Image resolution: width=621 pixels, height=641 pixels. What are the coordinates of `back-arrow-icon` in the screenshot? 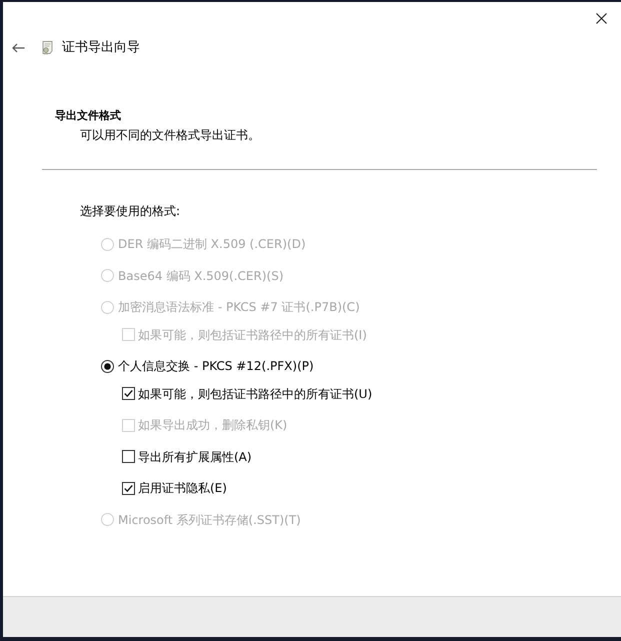 It's located at (18, 48).